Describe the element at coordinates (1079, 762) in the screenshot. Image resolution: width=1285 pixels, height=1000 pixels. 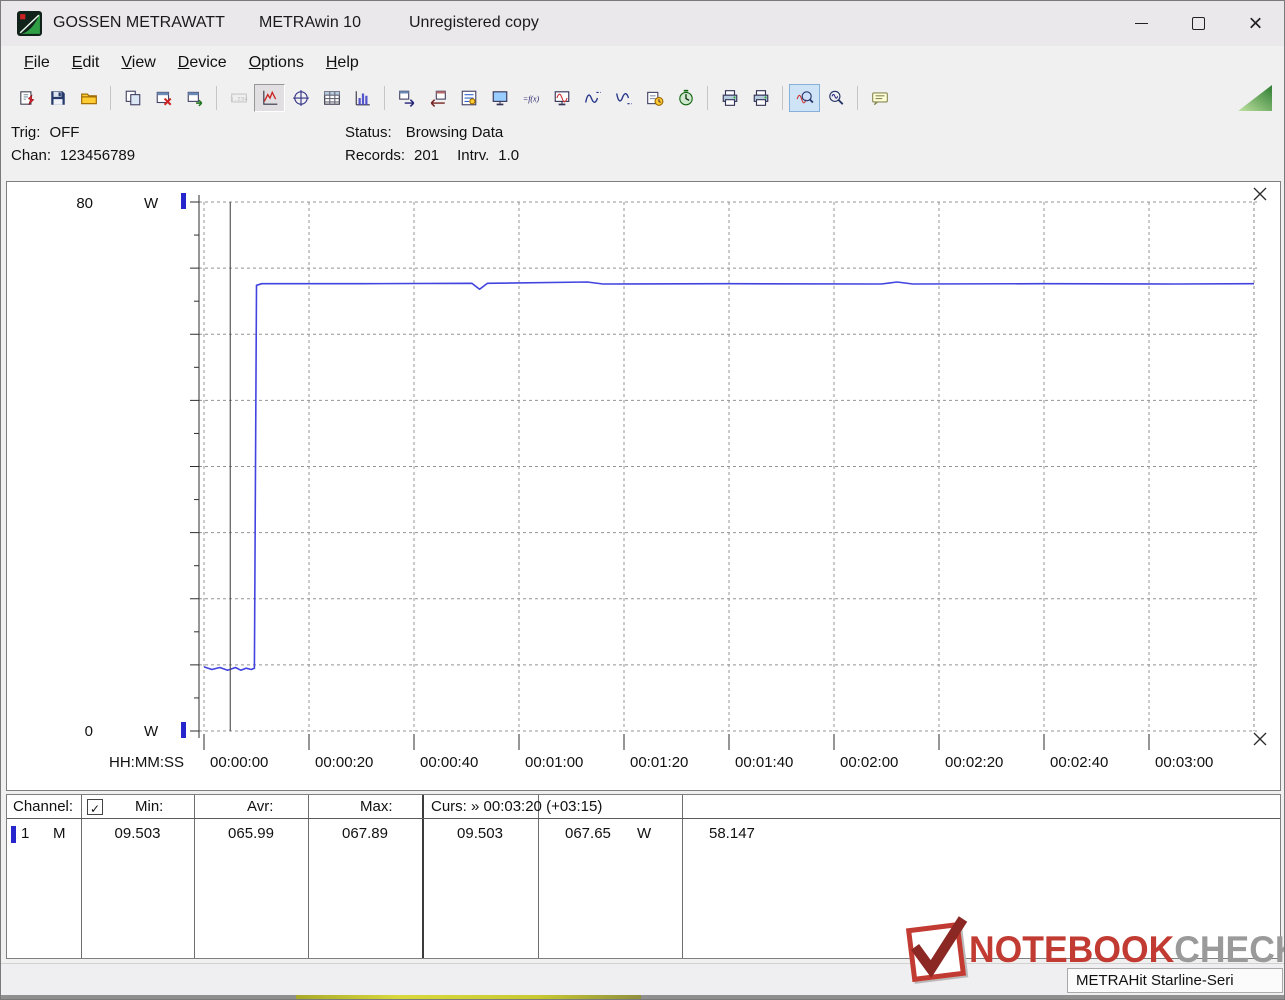
I see `svg-text: 00:02:40` at that location.